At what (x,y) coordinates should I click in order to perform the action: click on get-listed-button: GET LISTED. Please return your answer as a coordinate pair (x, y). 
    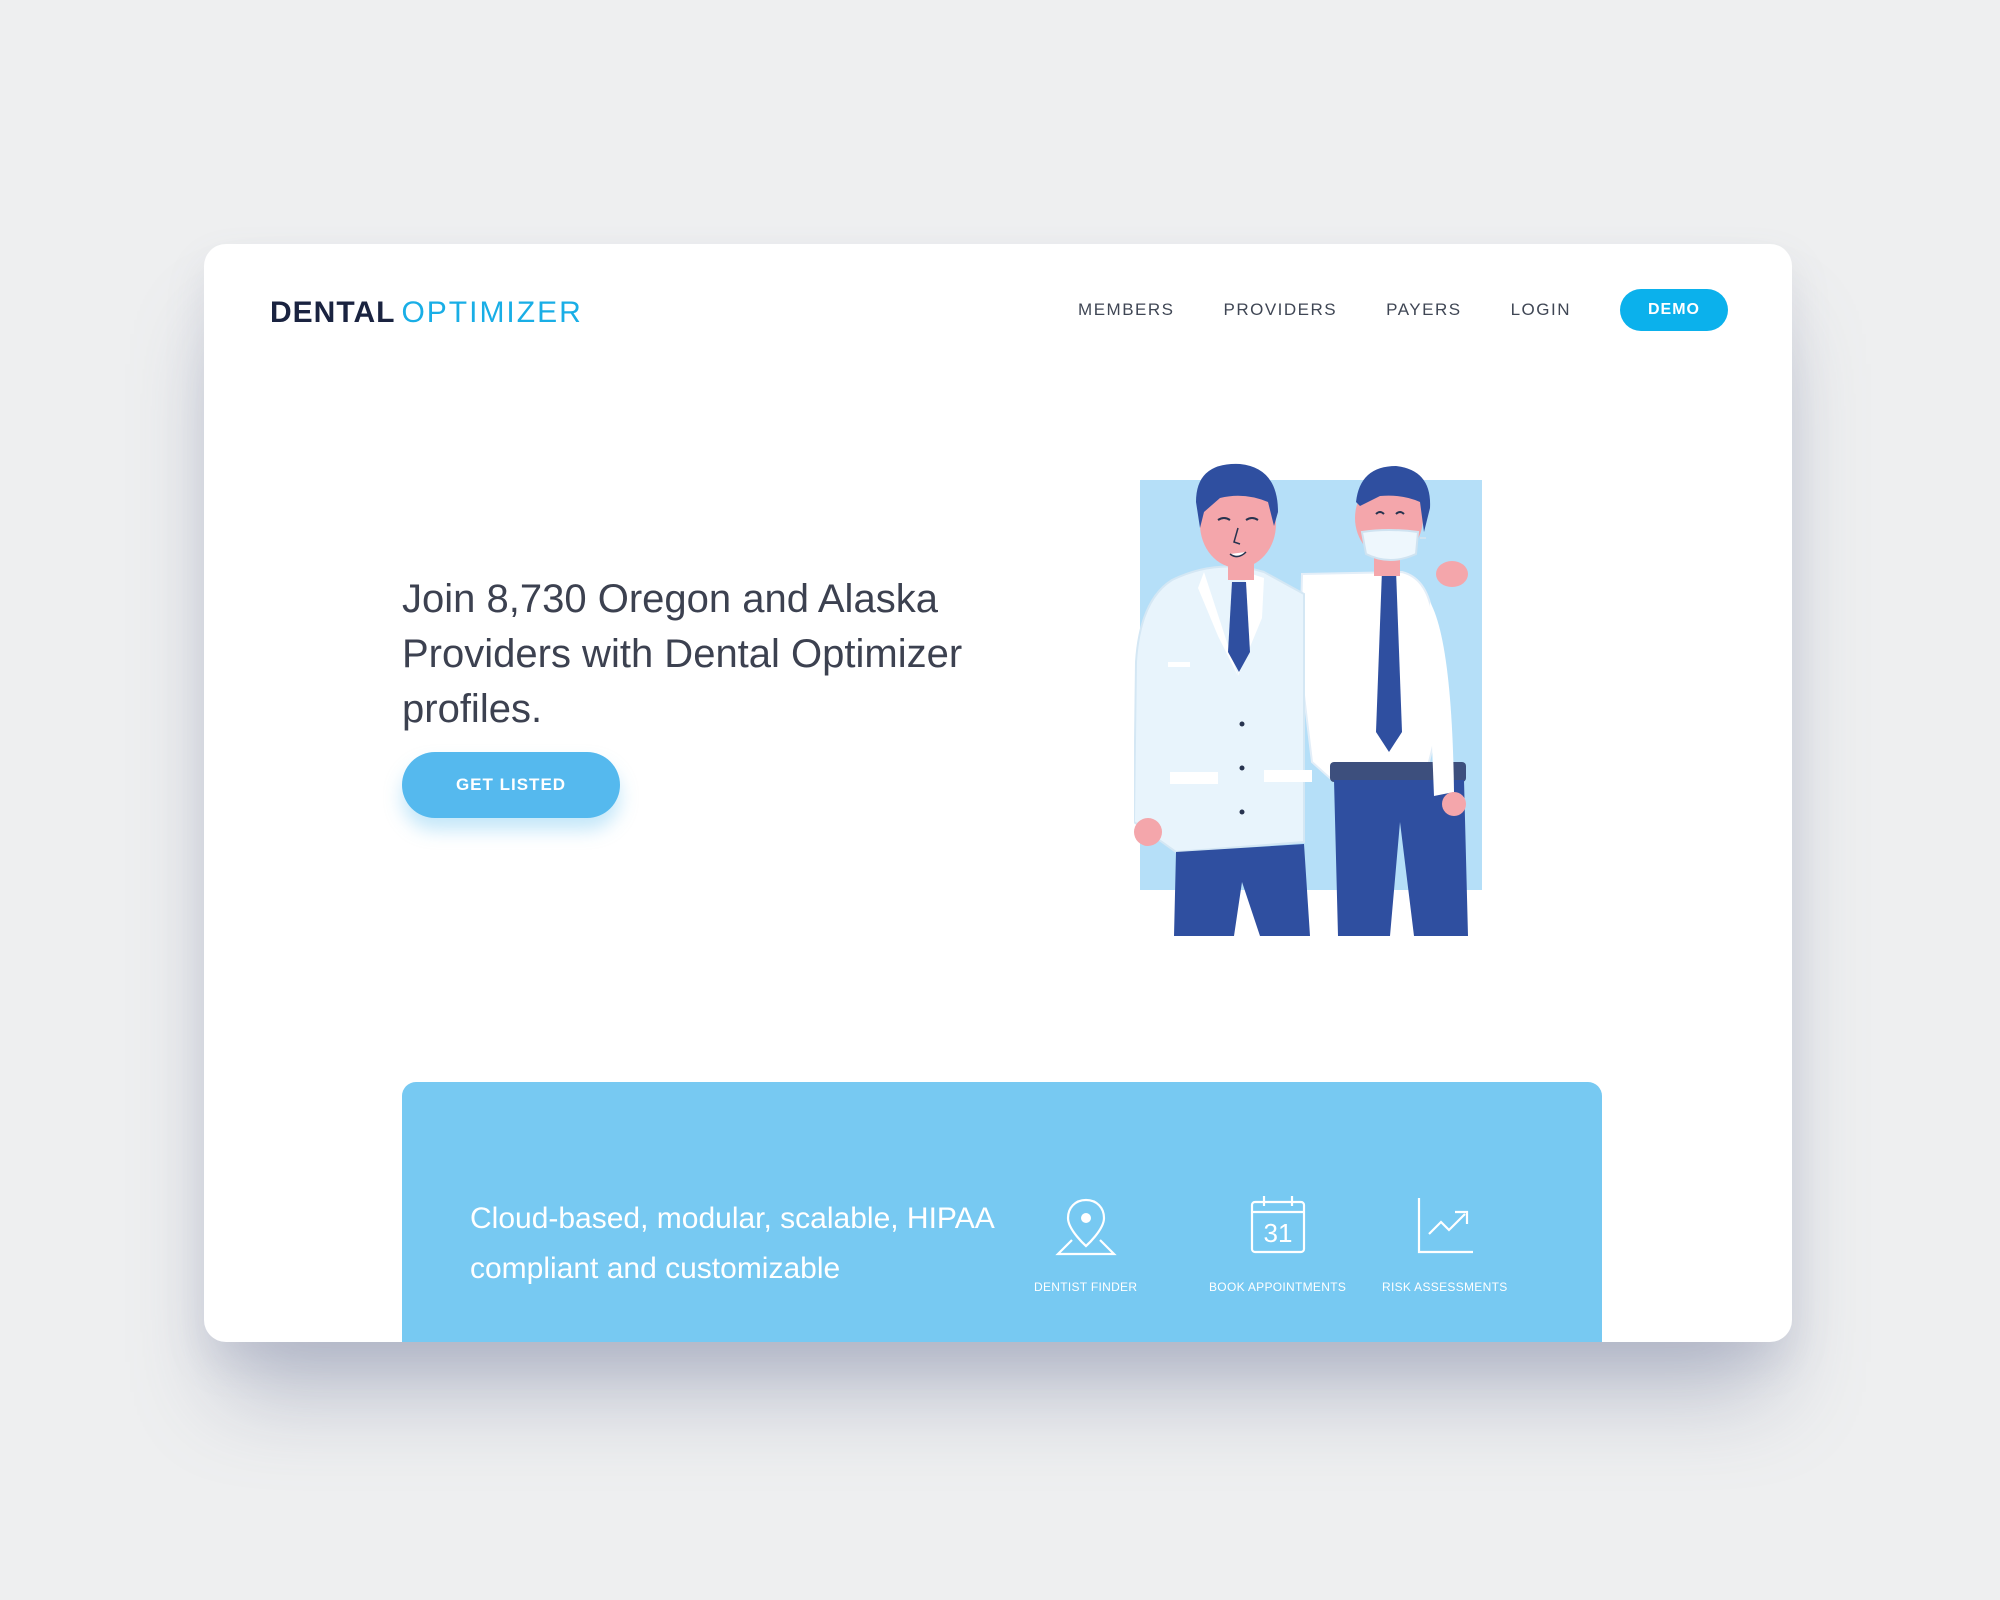
    Looking at the image, I should click on (511, 785).